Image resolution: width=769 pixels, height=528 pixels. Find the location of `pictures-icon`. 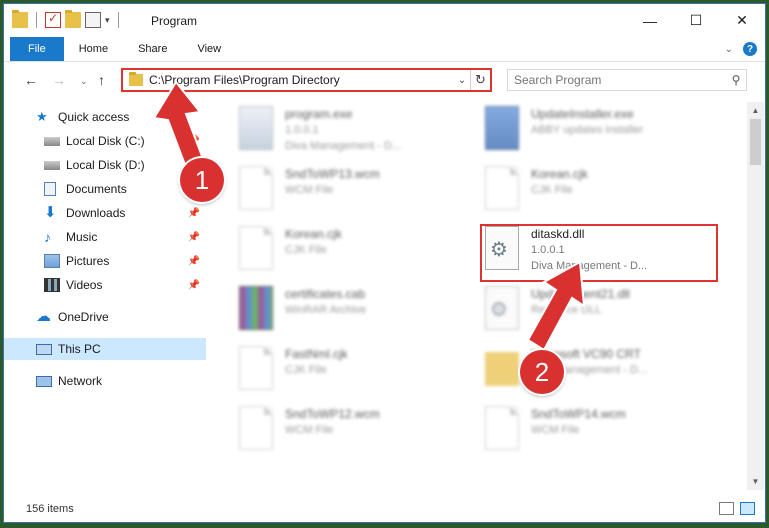

pictures-icon is located at coordinates (52, 261).